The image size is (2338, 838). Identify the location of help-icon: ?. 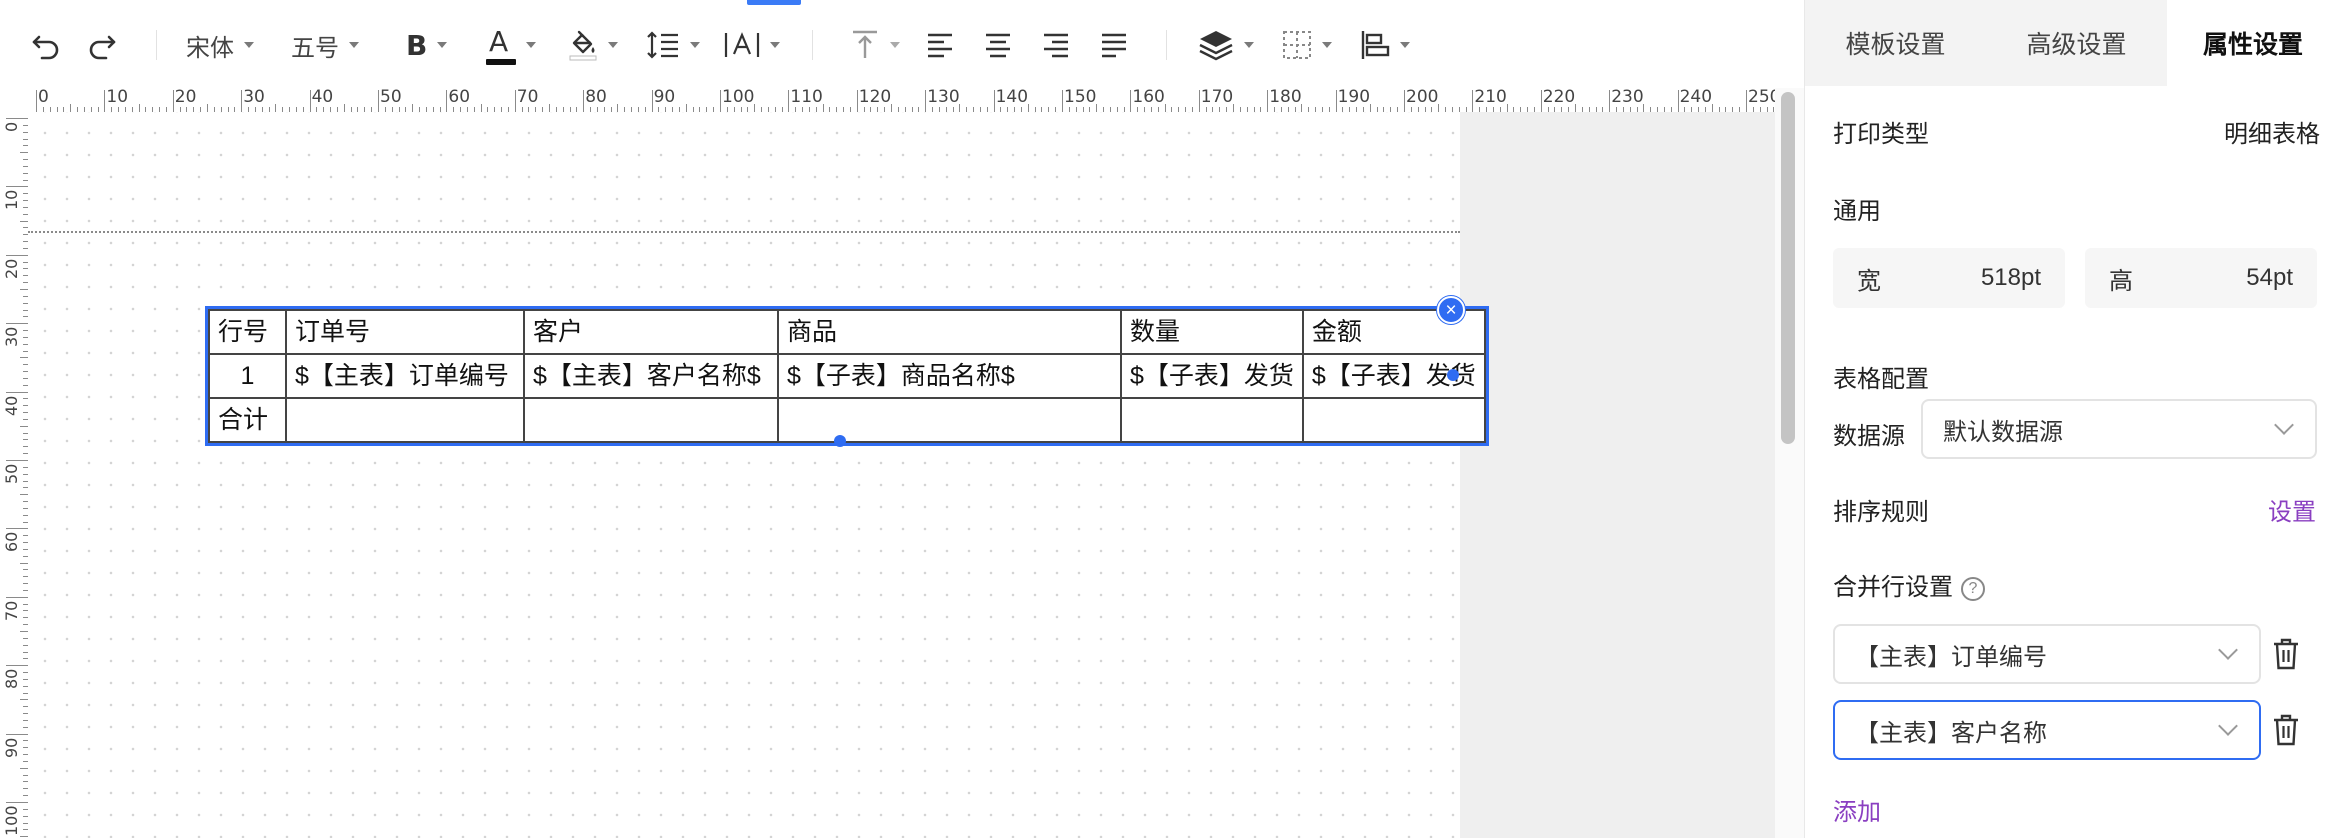
(1973, 588).